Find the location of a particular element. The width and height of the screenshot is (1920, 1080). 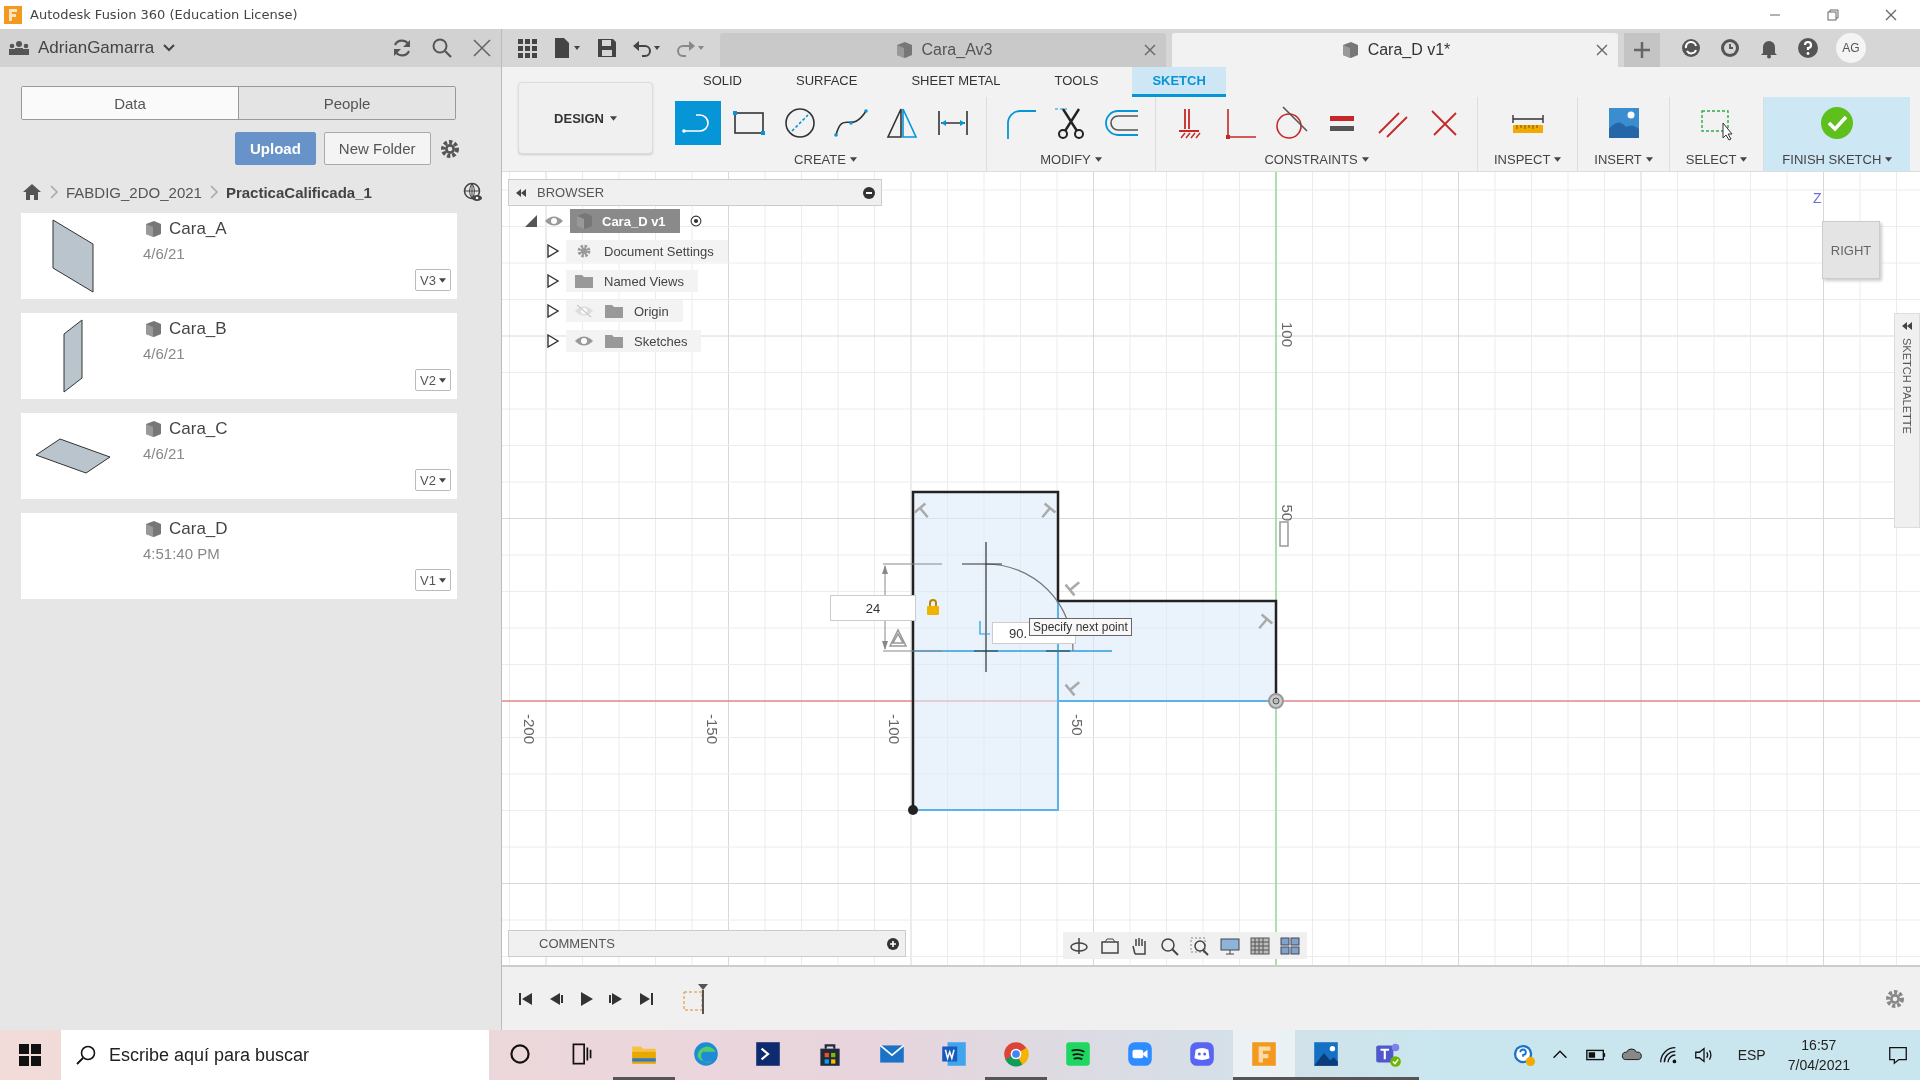

axis-label: -150 is located at coordinates (712, 729).